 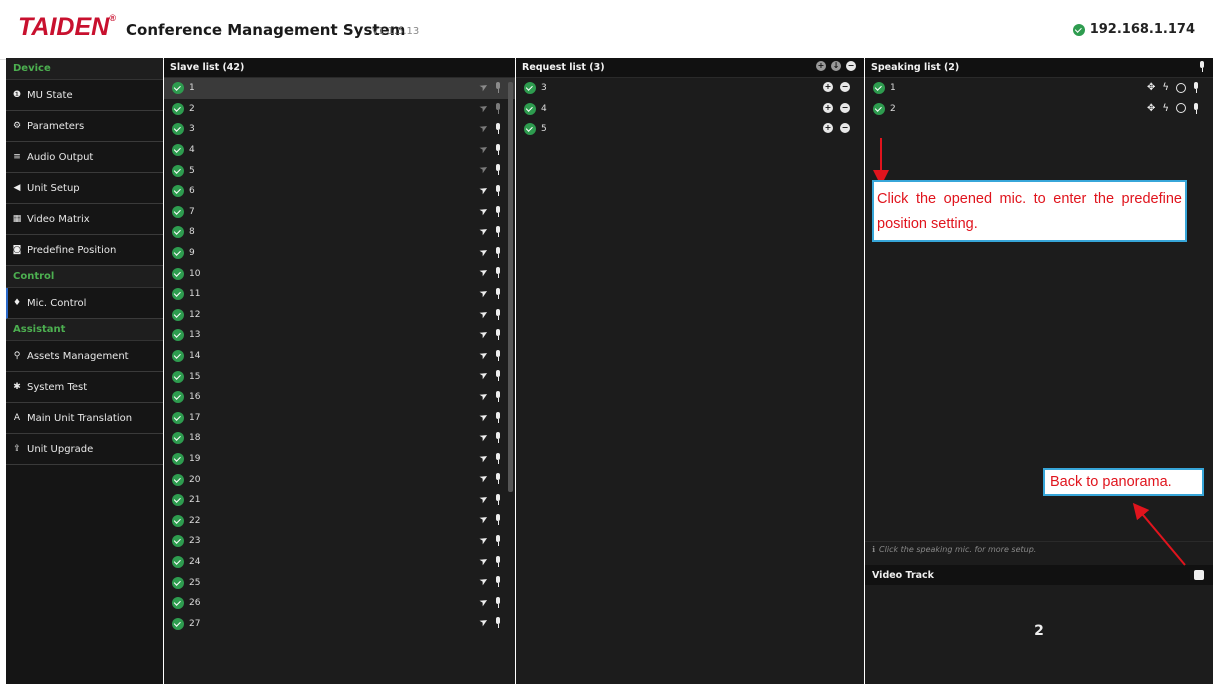 I want to click on list-item: 4 ➤, so click(x=339, y=150).